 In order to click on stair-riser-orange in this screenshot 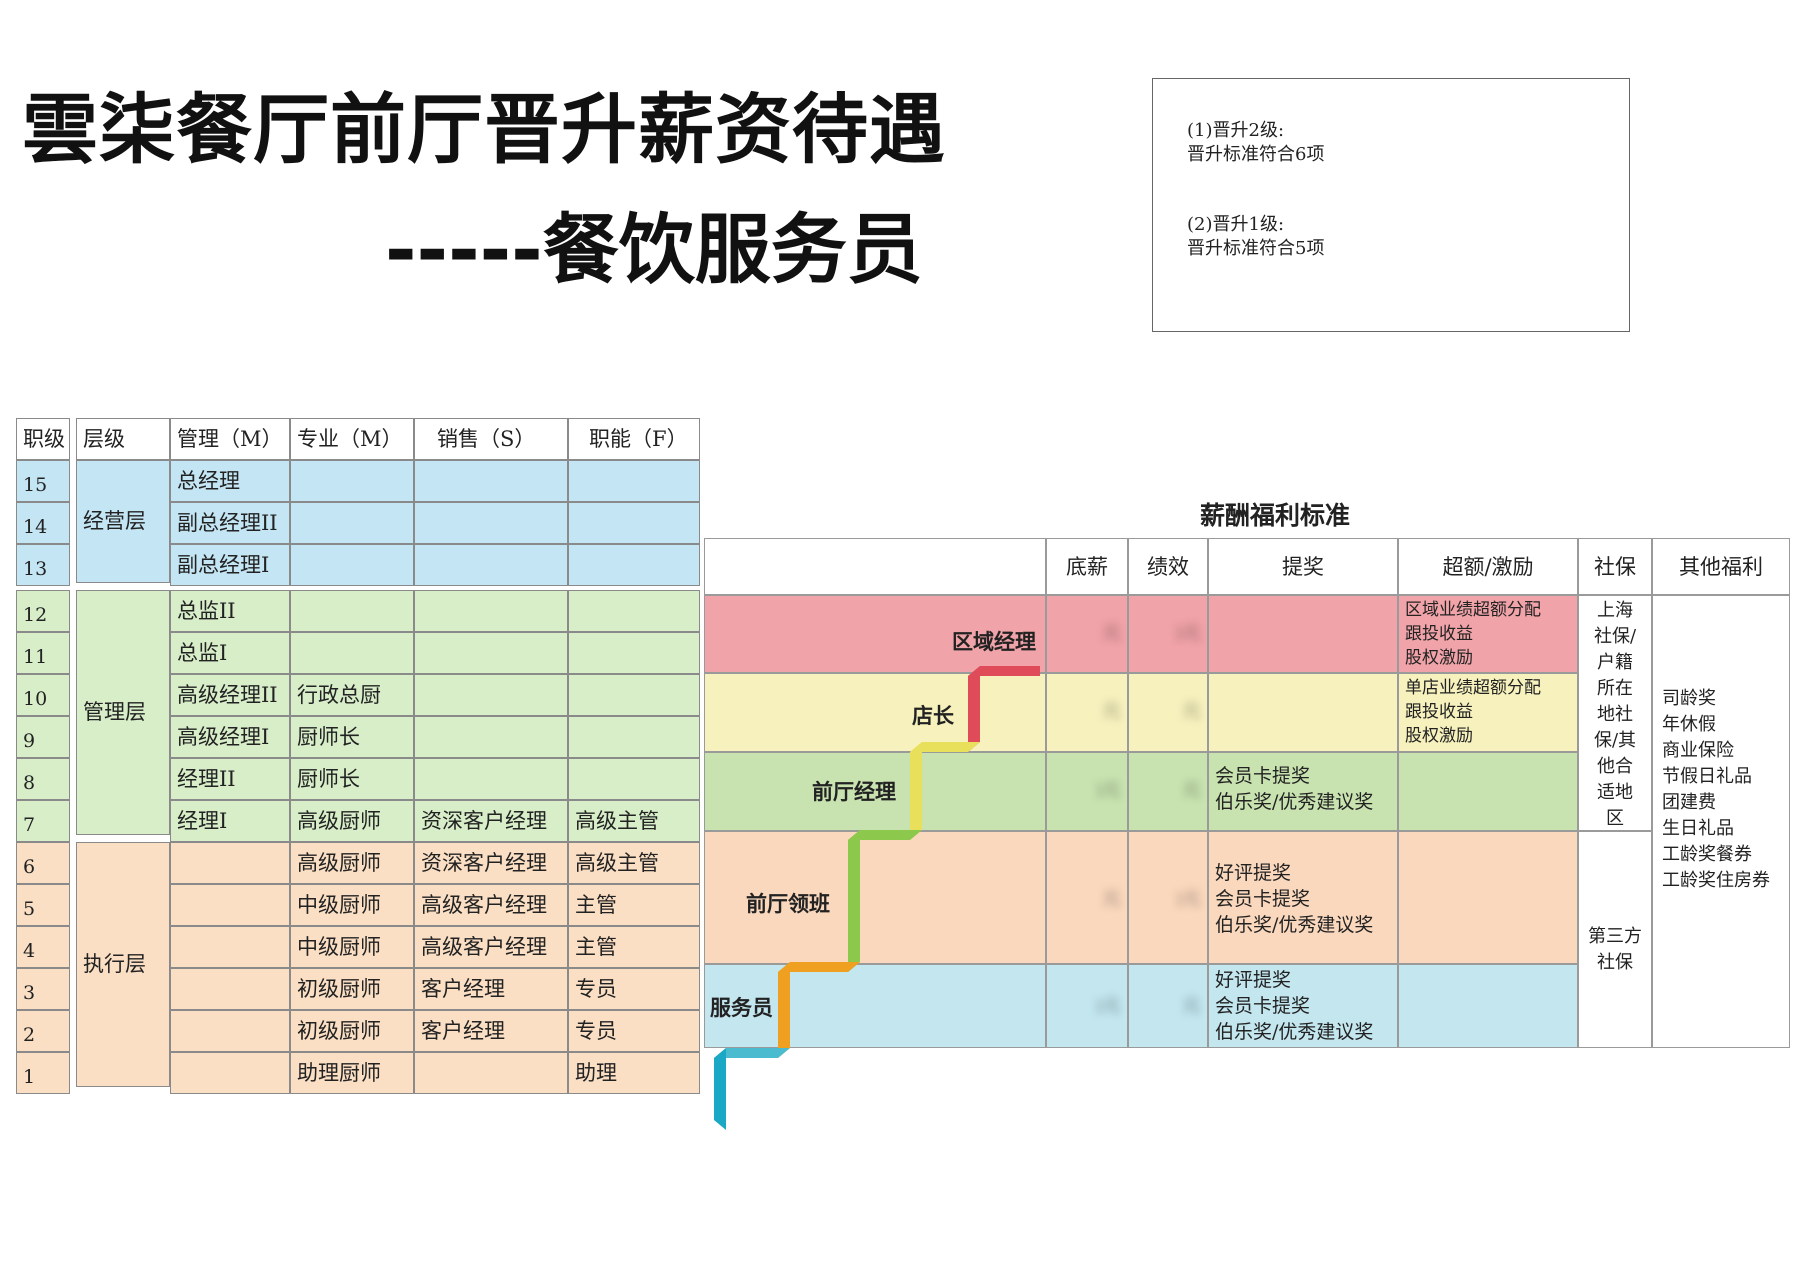, I will do `click(784, 1010)`.